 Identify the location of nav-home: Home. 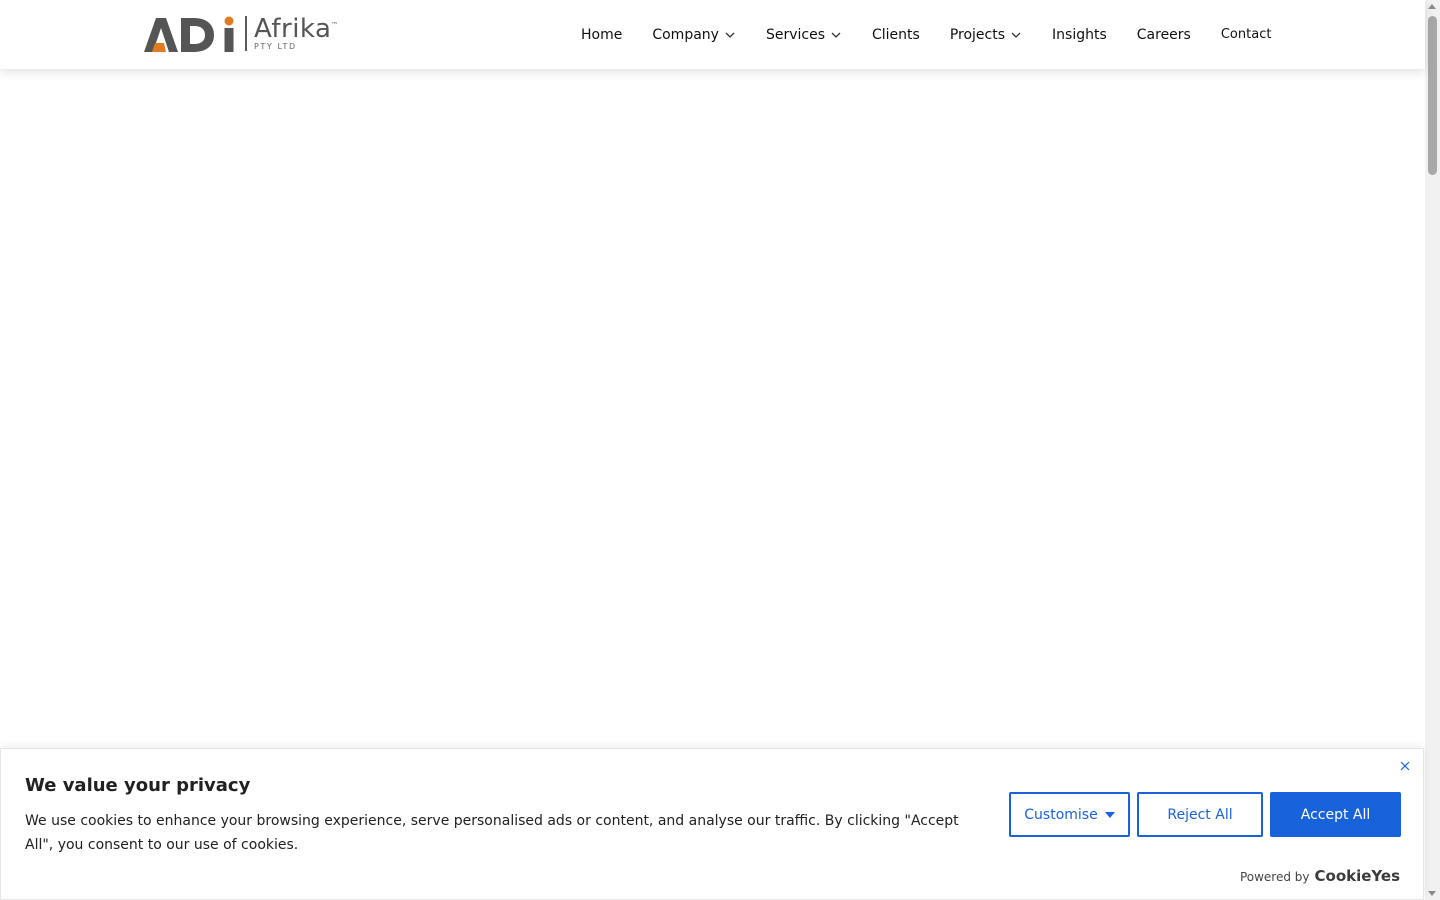
(601, 34).